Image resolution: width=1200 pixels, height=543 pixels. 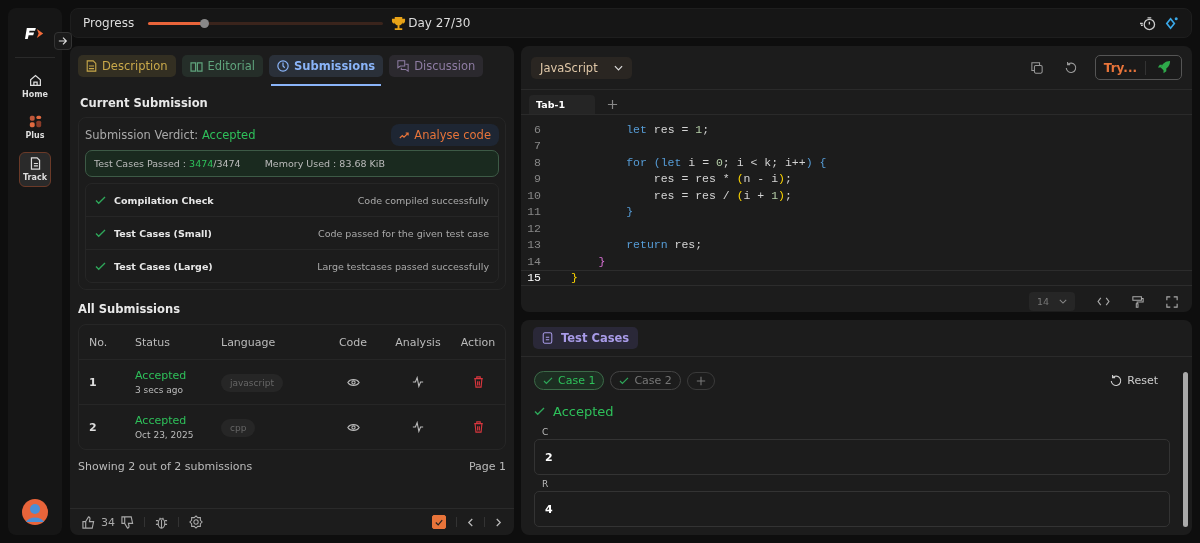 I want to click on table-cell-text: 2, so click(x=93, y=427).